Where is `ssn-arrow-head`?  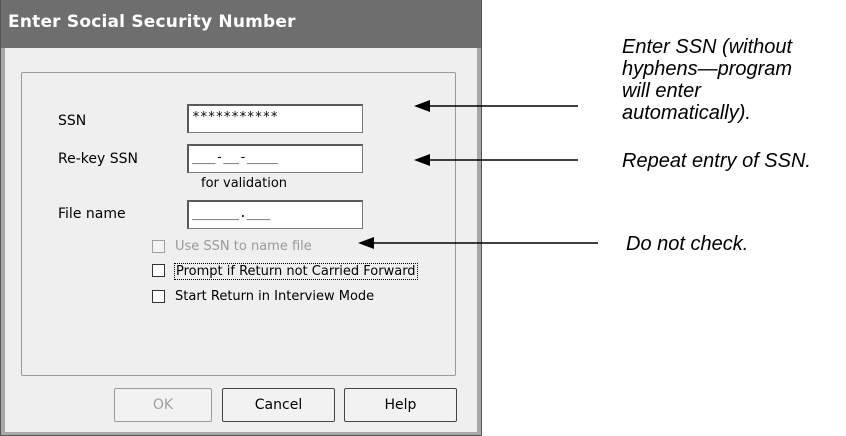 ssn-arrow-head is located at coordinates (422, 106).